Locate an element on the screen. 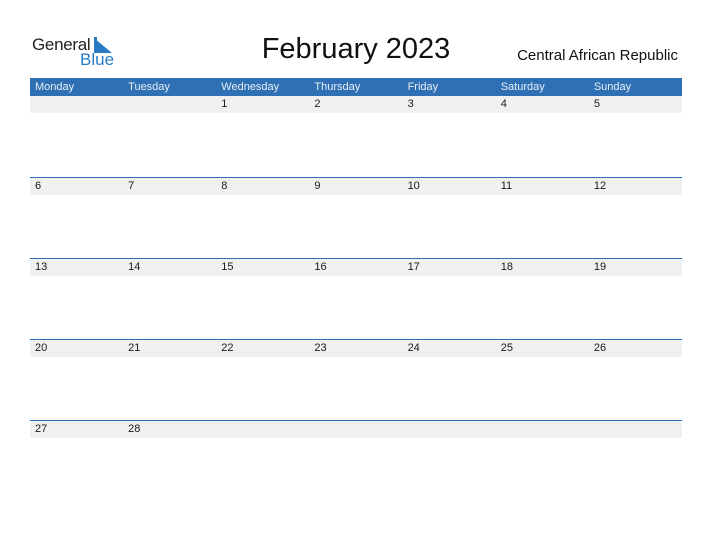 Image resolution: width=712 pixels, height=550 pixels. date-strip: 13 14 15 16 17 18 19 is located at coordinates (356, 267).